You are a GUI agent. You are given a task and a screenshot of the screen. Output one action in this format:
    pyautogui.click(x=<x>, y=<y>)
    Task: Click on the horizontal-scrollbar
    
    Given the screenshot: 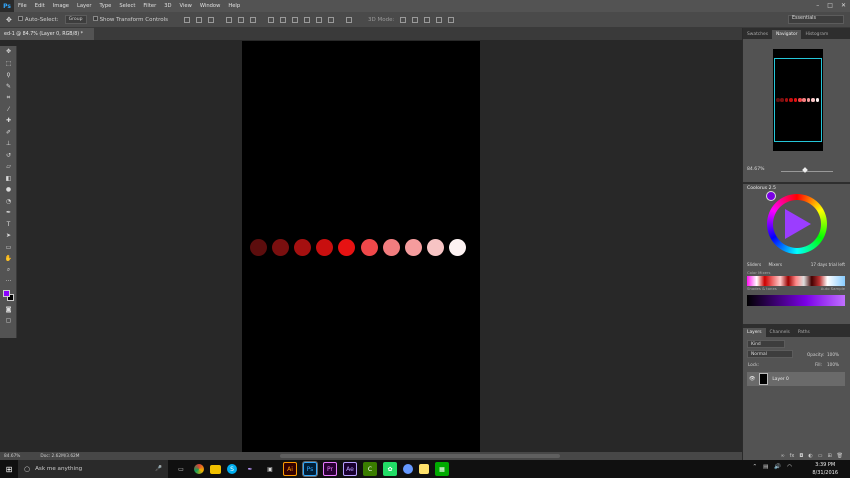 What is the action you would take?
    pyautogui.click(x=420, y=456)
    